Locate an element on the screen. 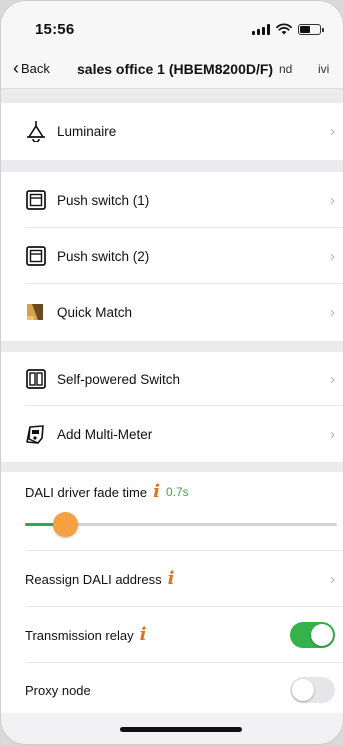  device-label: Push switch (2) is located at coordinates (103, 256).